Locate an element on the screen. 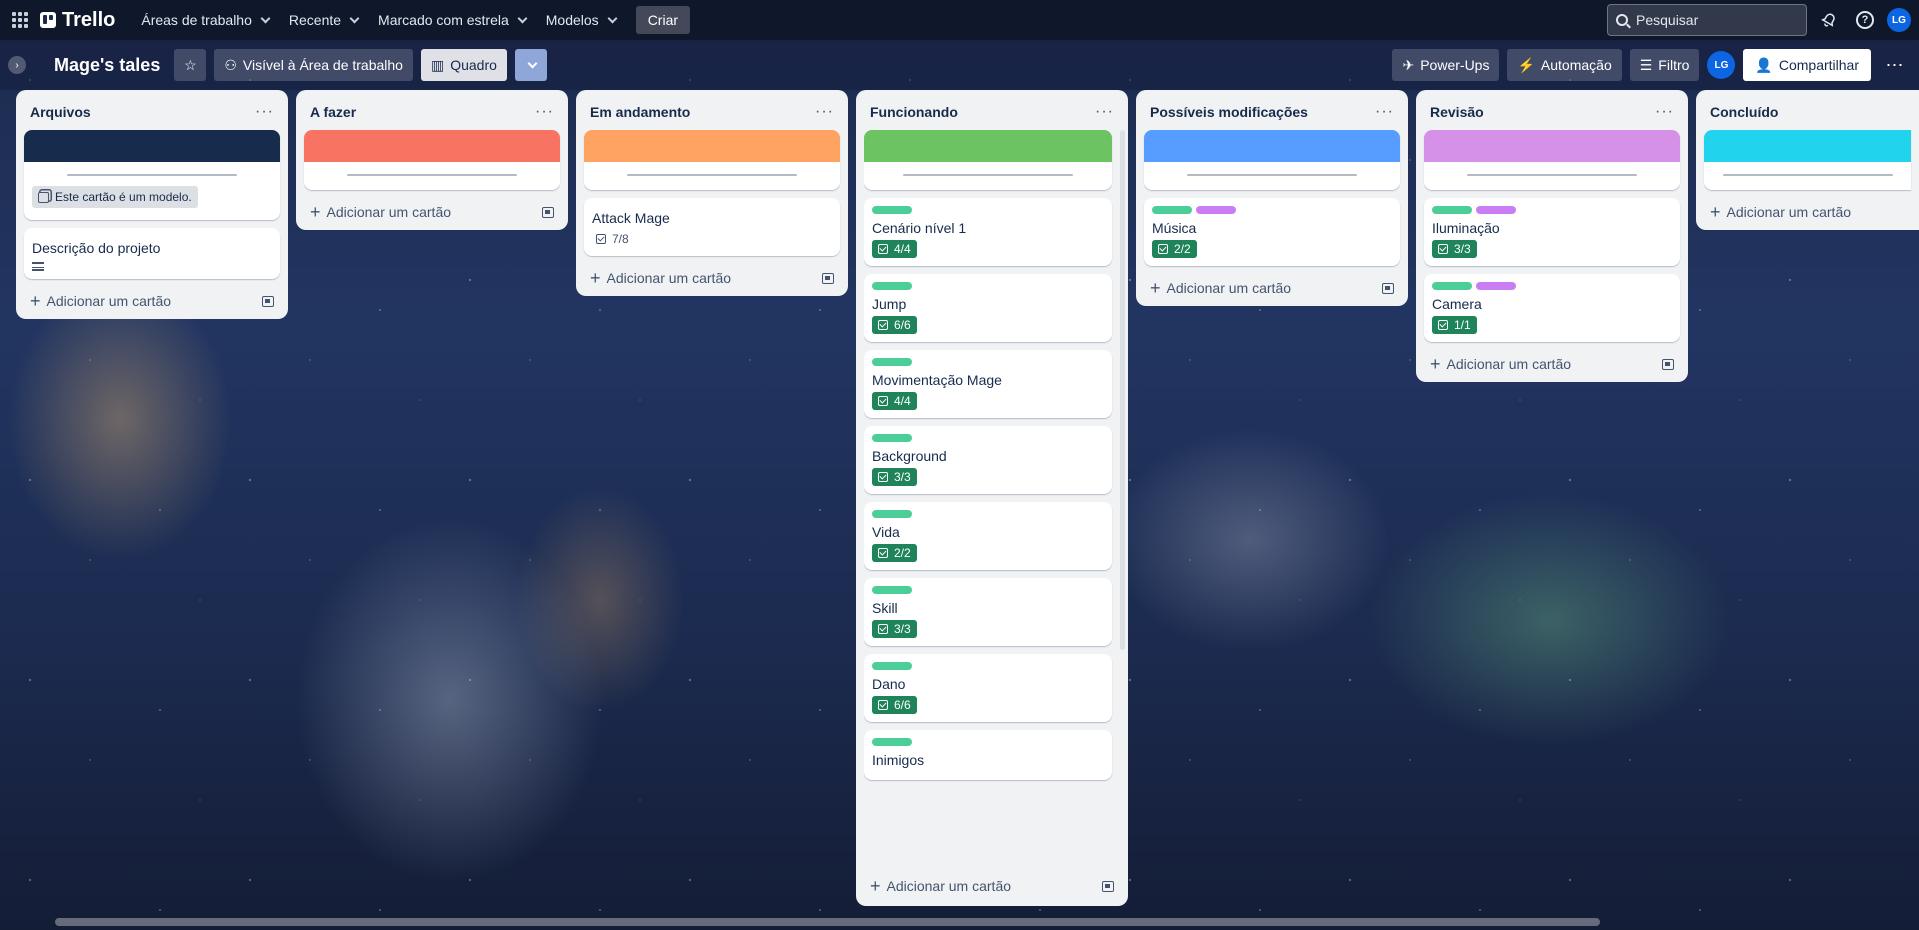  checklist-badge: 2/2 is located at coordinates (1174, 249).